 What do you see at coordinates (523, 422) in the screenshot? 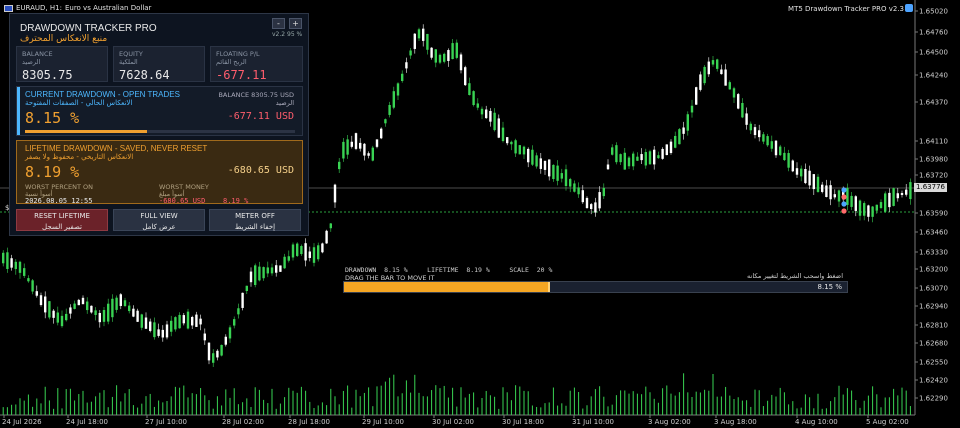
I see `time-tick-label: 30 Jul 18:00` at bounding box center [523, 422].